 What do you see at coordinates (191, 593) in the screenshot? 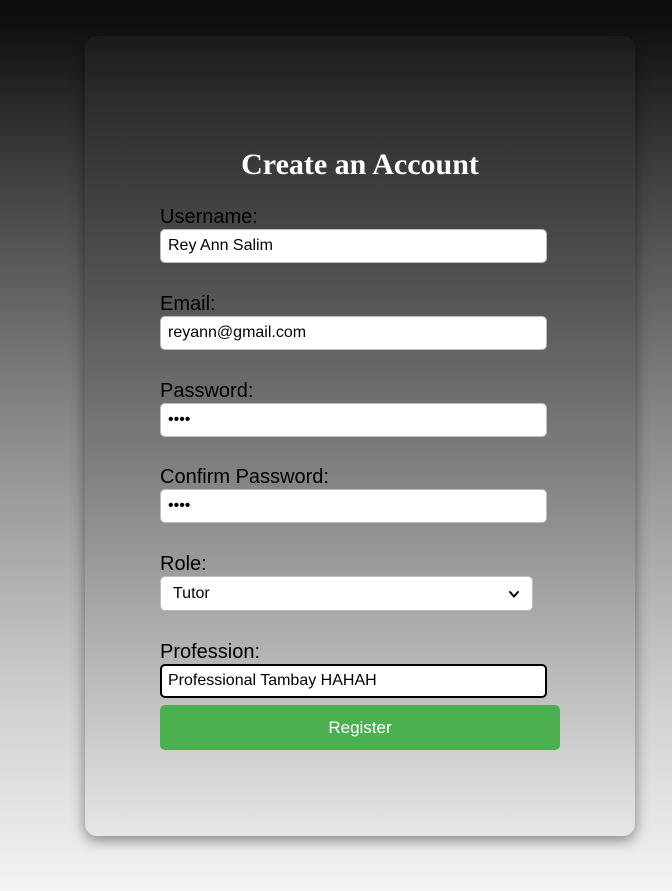
I see `role-selected-value: Tutor` at bounding box center [191, 593].